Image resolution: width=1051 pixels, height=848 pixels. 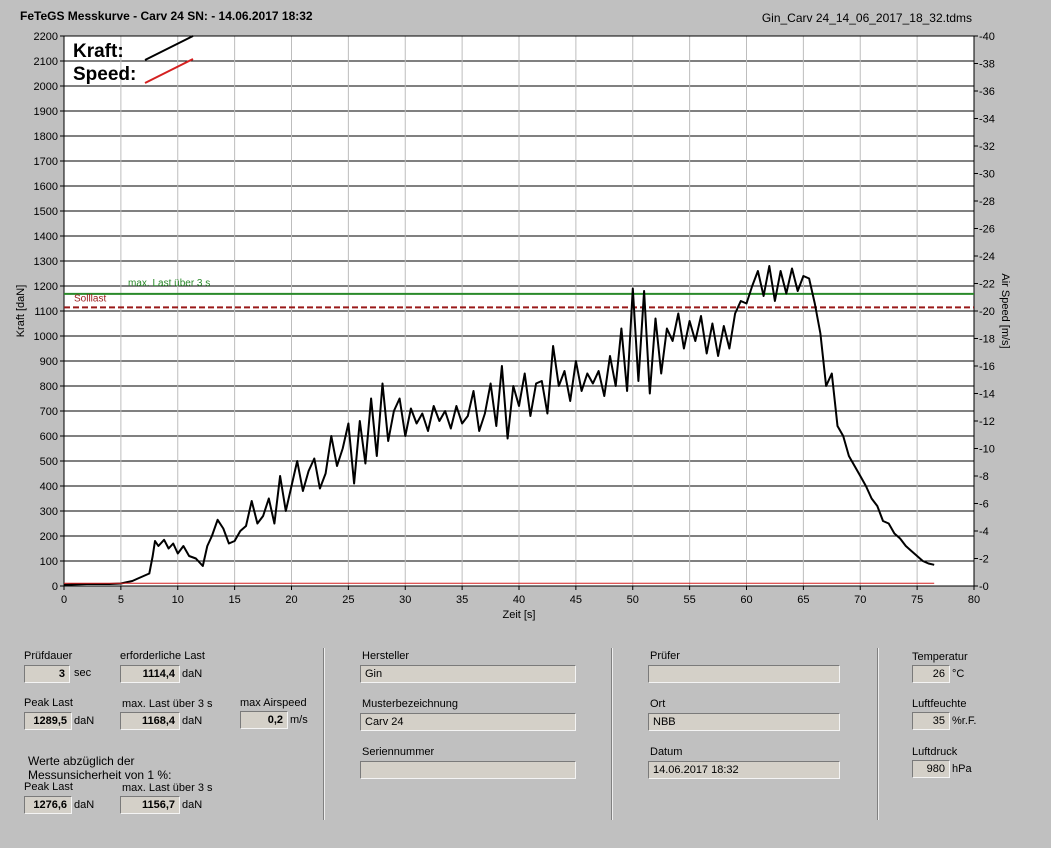 What do you see at coordinates (744, 674) in the screenshot?
I see `pruefer-field` at bounding box center [744, 674].